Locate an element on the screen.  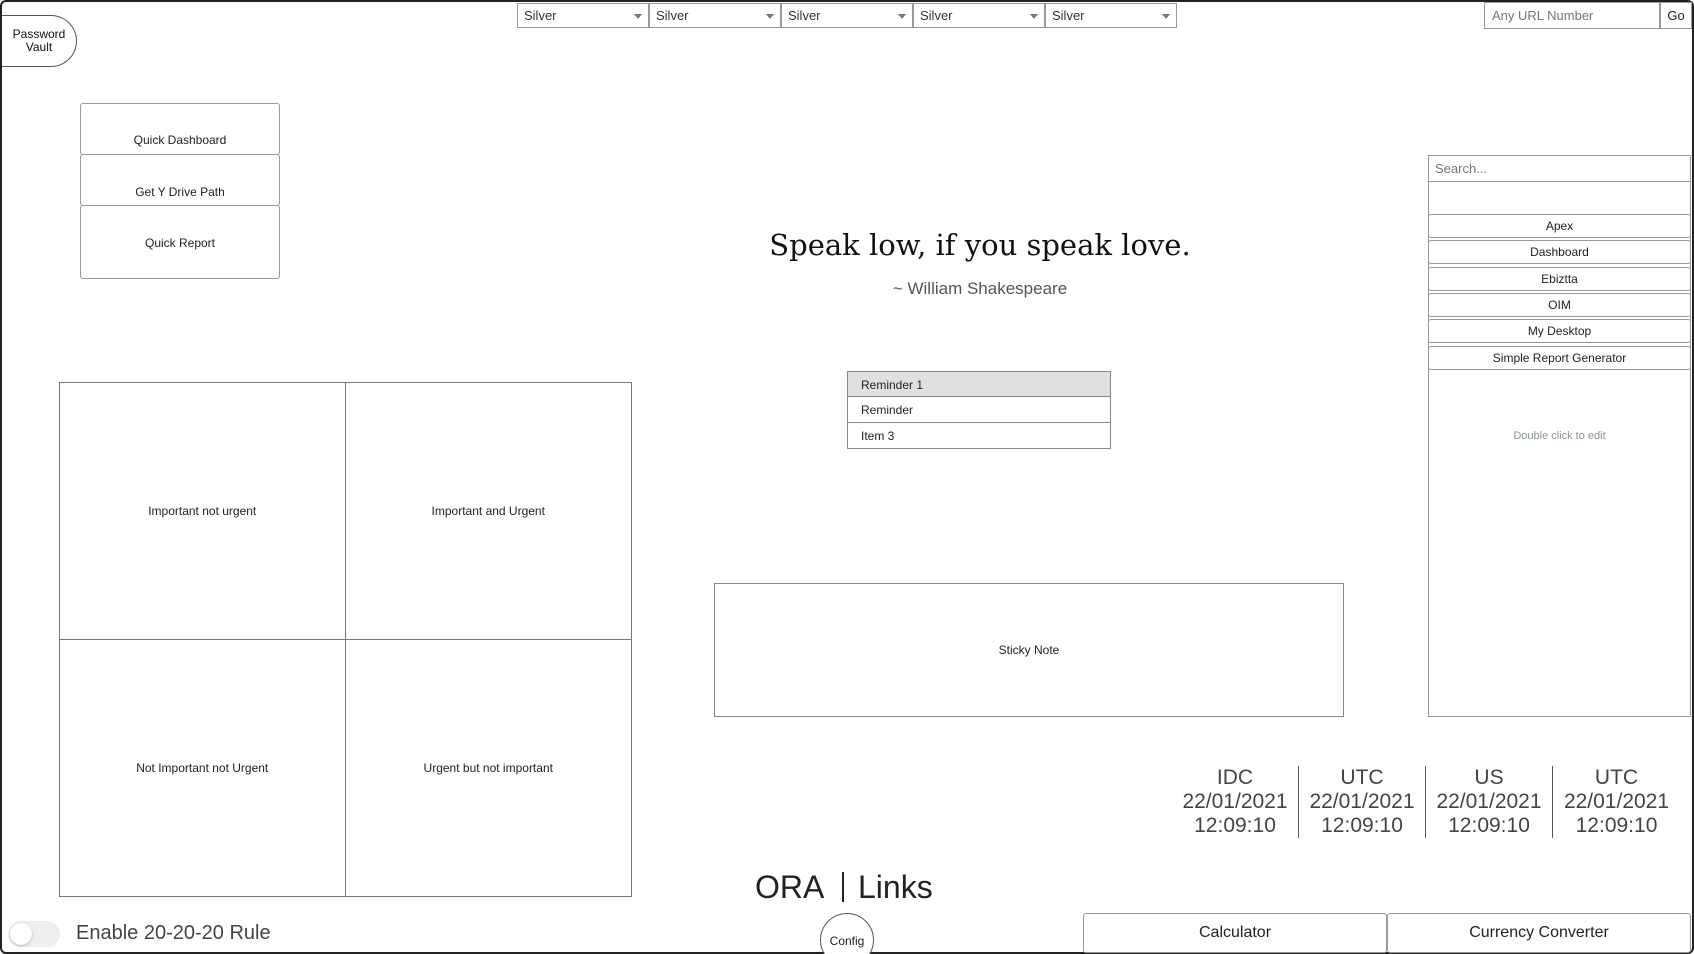
sticky-note-label: Sticky Note is located at coordinates (1029, 650).